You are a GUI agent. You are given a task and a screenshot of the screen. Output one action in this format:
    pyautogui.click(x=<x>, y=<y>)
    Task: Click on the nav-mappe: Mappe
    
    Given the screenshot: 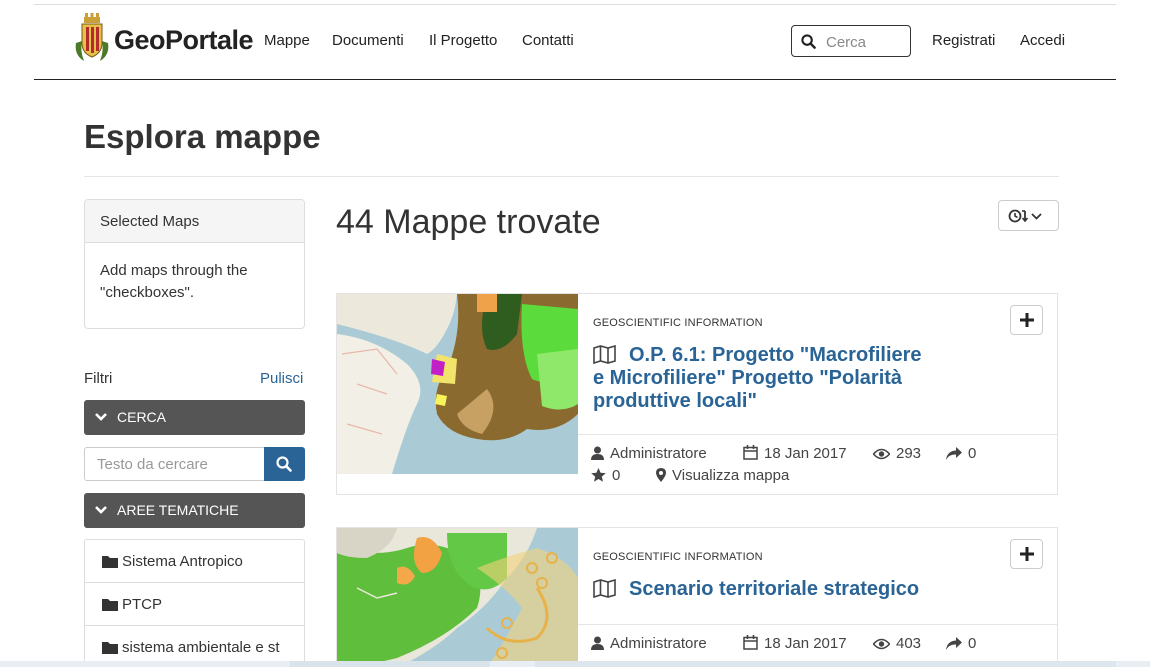 What is the action you would take?
    pyautogui.click(x=287, y=40)
    